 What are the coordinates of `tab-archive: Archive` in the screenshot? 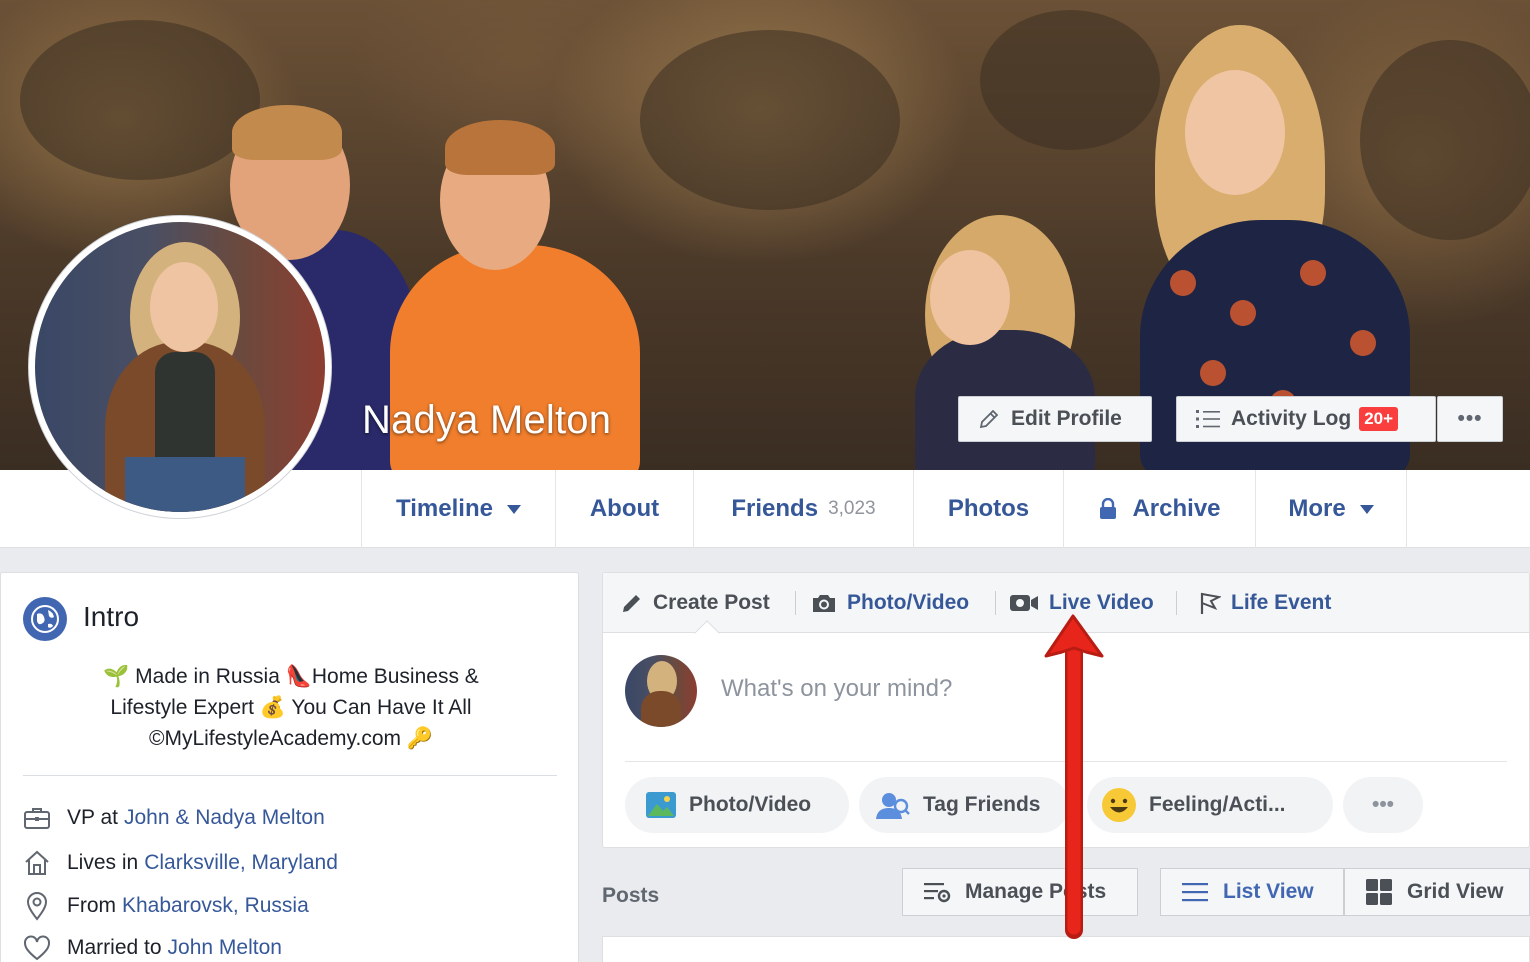 It's located at (1159, 509).